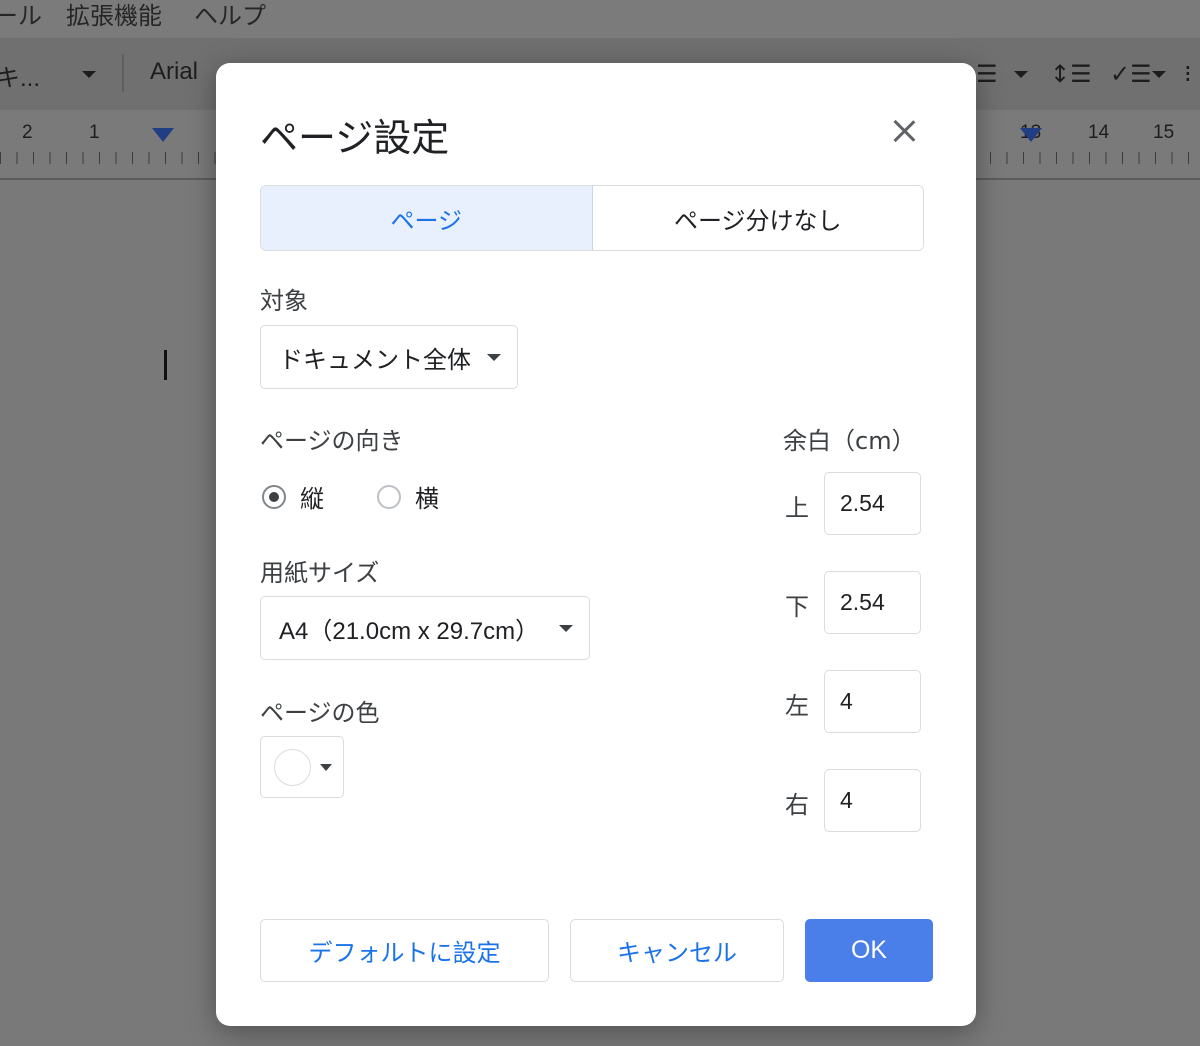 This screenshot has width=1200, height=1046. I want to click on font-select: Arial, so click(174, 72).